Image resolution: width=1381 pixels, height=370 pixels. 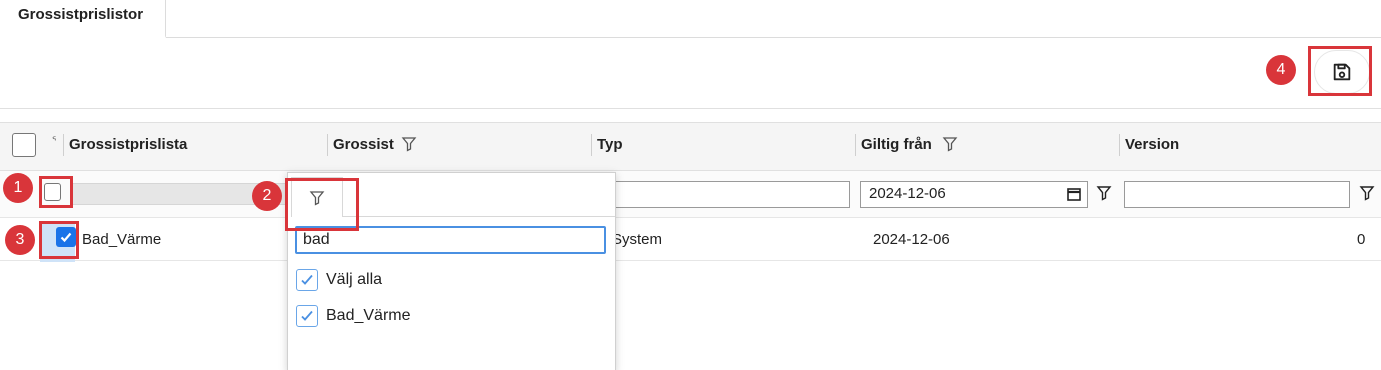 What do you see at coordinates (81, 14) in the screenshot?
I see `tab-label: Grossistprislistor` at bounding box center [81, 14].